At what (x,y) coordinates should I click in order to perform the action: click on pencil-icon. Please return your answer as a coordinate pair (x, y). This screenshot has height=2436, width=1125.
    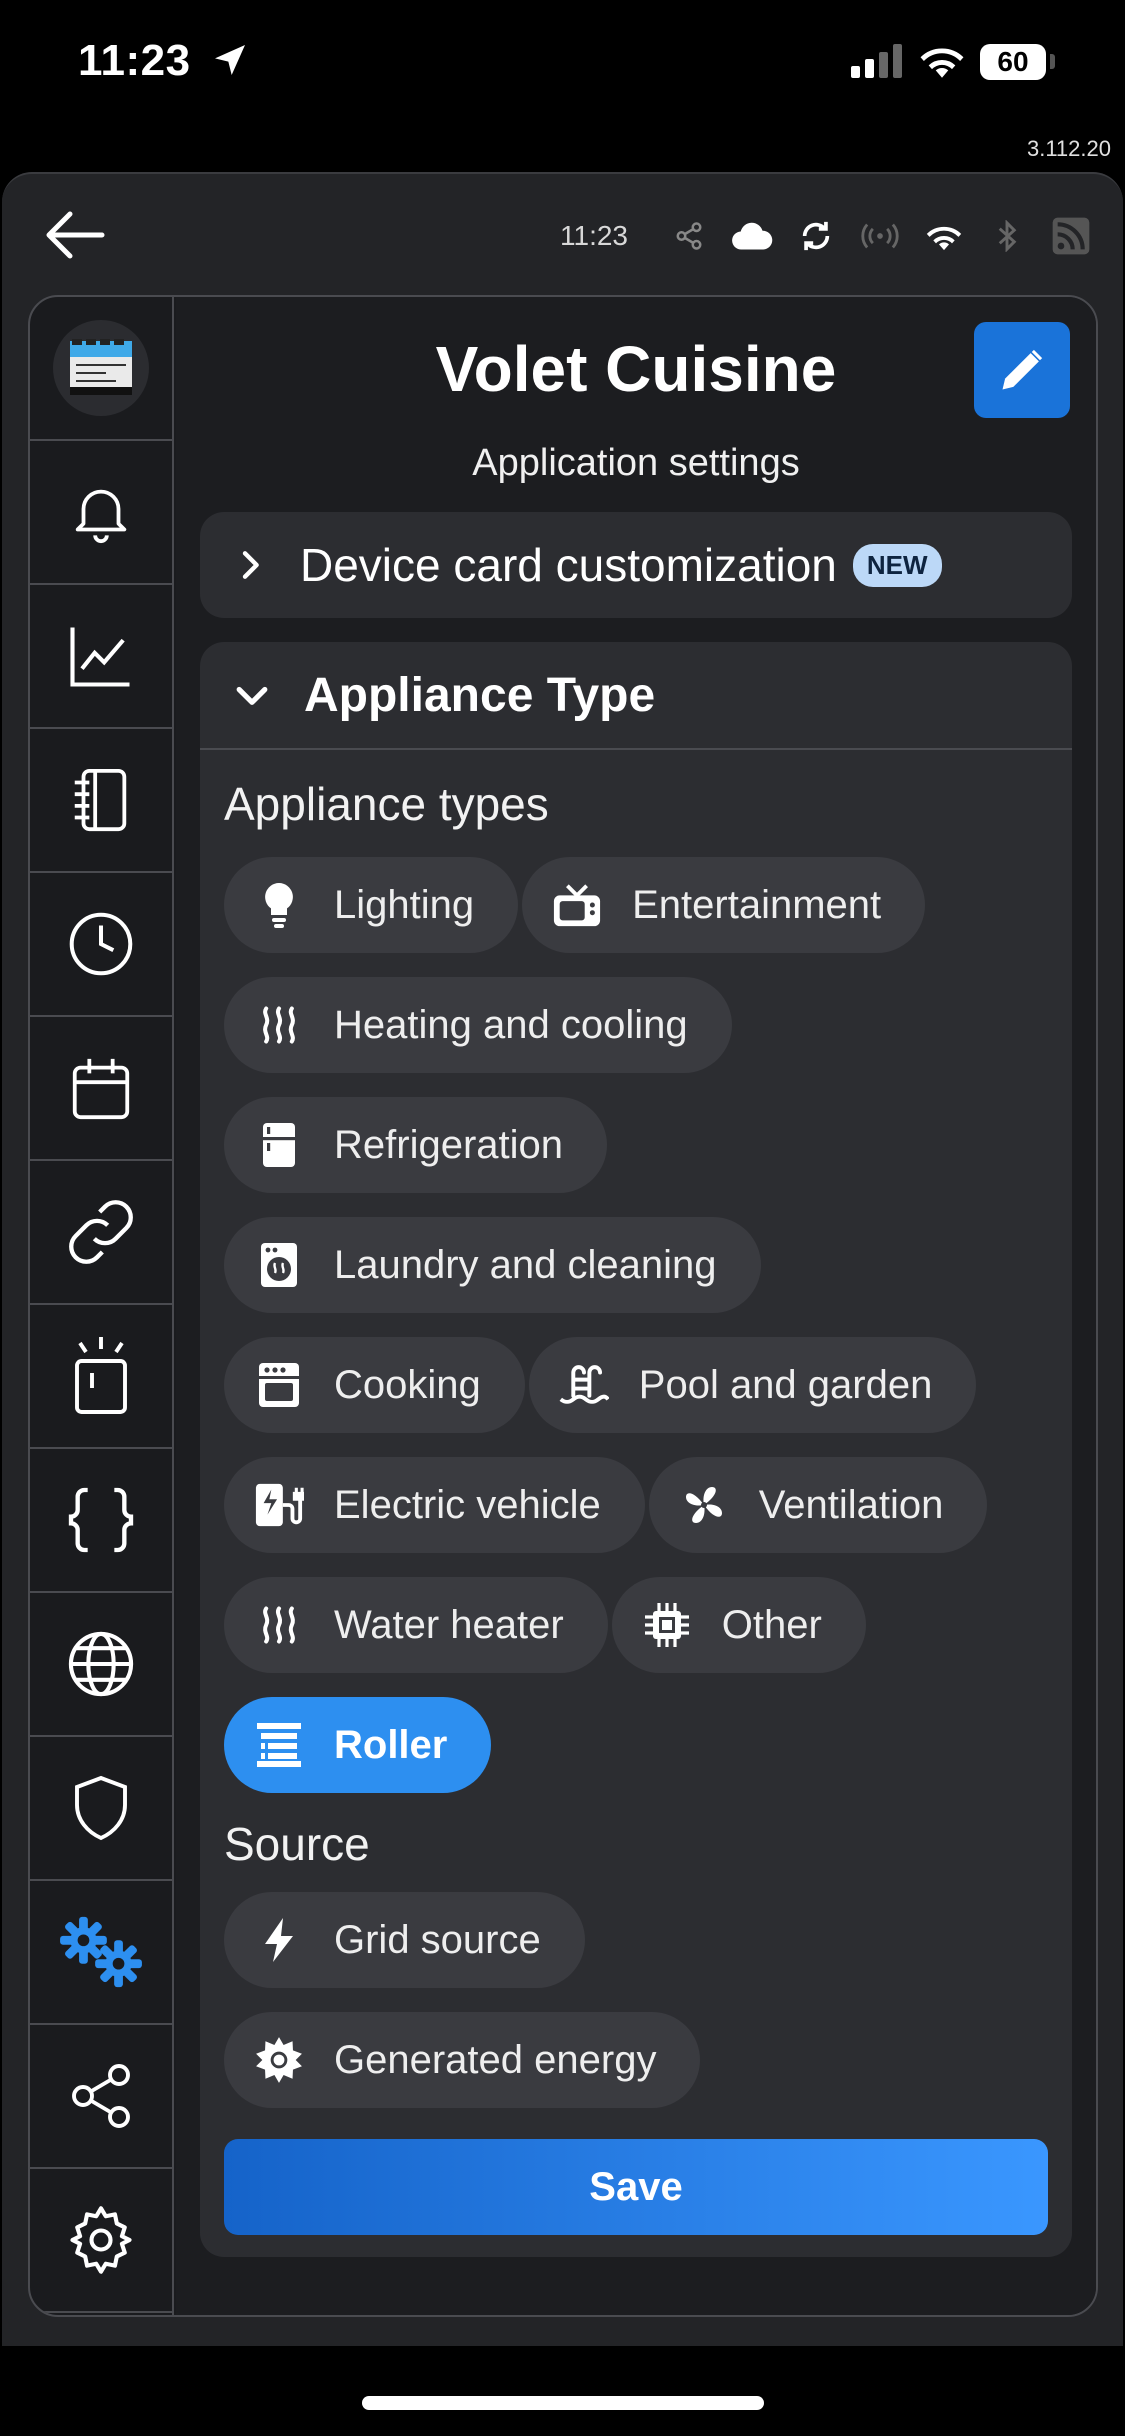
    Looking at the image, I should click on (1022, 369).